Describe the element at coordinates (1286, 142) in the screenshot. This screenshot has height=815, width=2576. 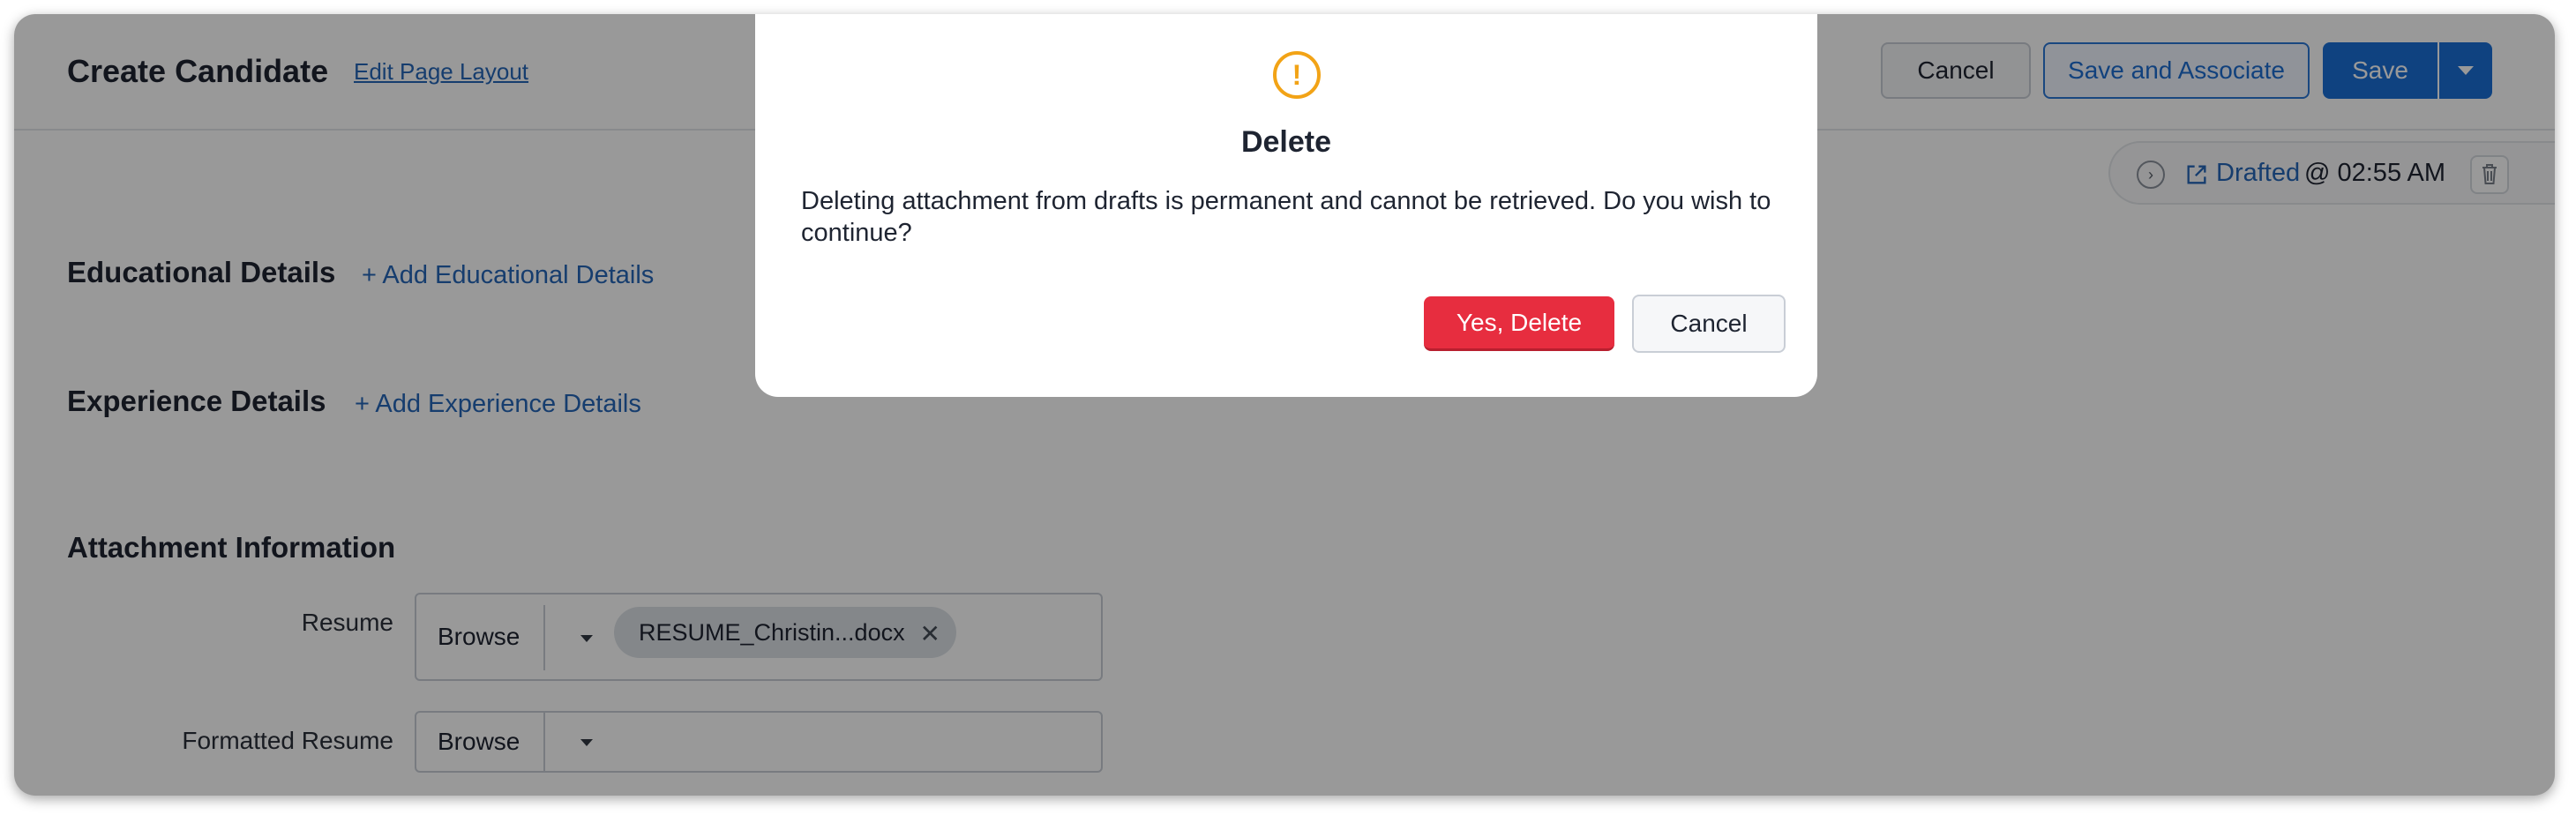
I see `dialog-title: Delete` at that location.